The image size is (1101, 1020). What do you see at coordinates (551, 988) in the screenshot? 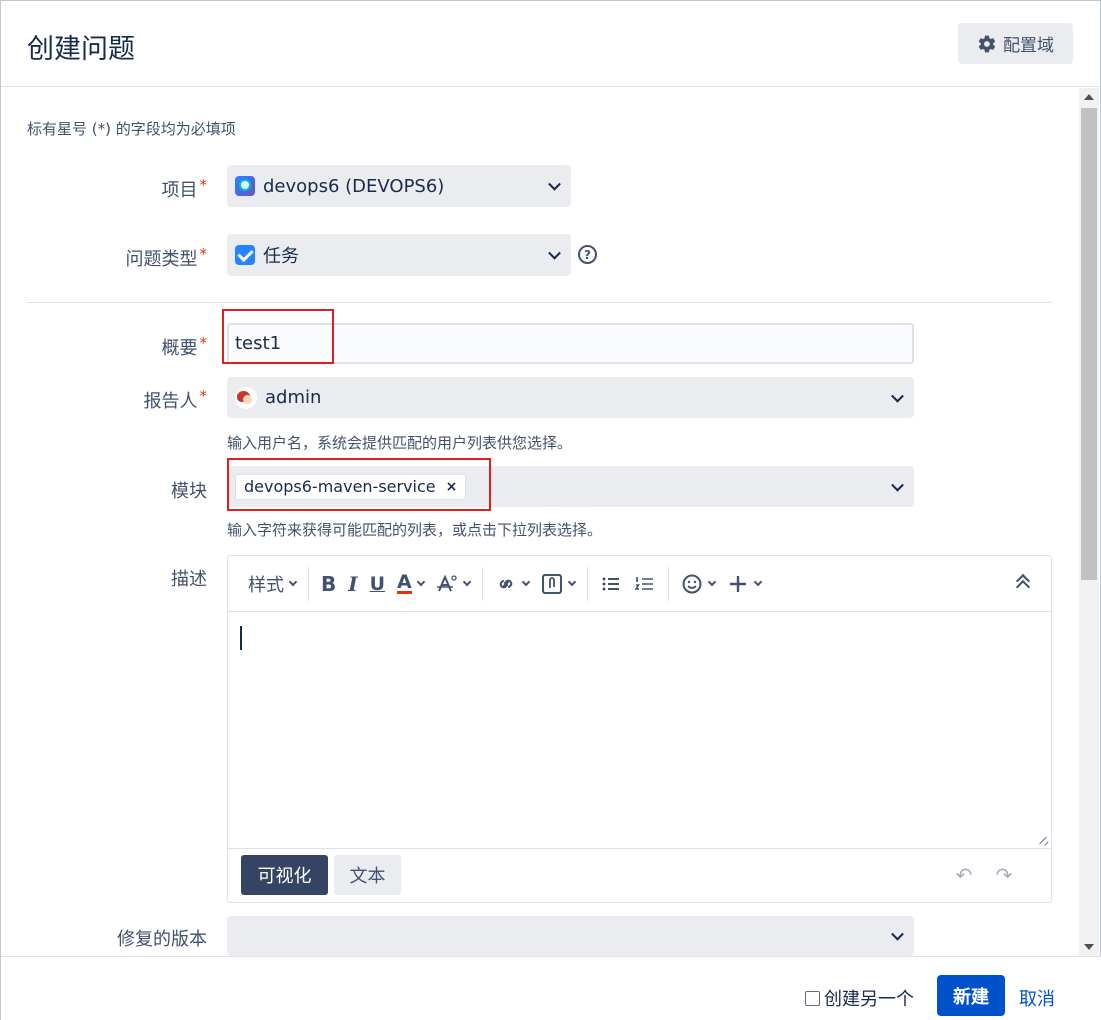
I see `dialog-footer: 创建另一个 新建 取消` at bounding box center [551, 988].